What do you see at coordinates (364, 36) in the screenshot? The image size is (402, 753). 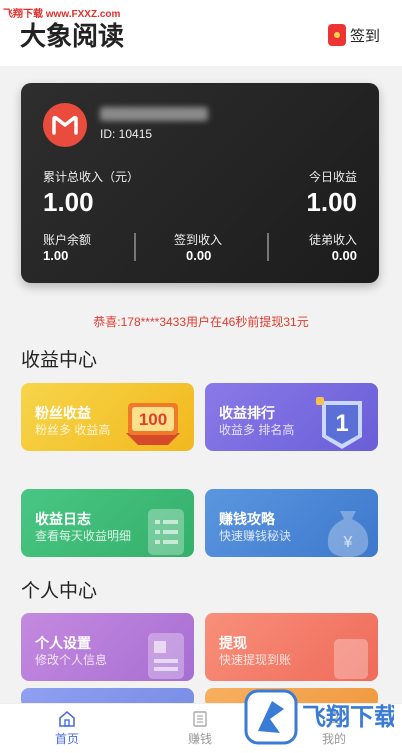 I see `checkin-label: 签到` at bounding box center [364, 36].